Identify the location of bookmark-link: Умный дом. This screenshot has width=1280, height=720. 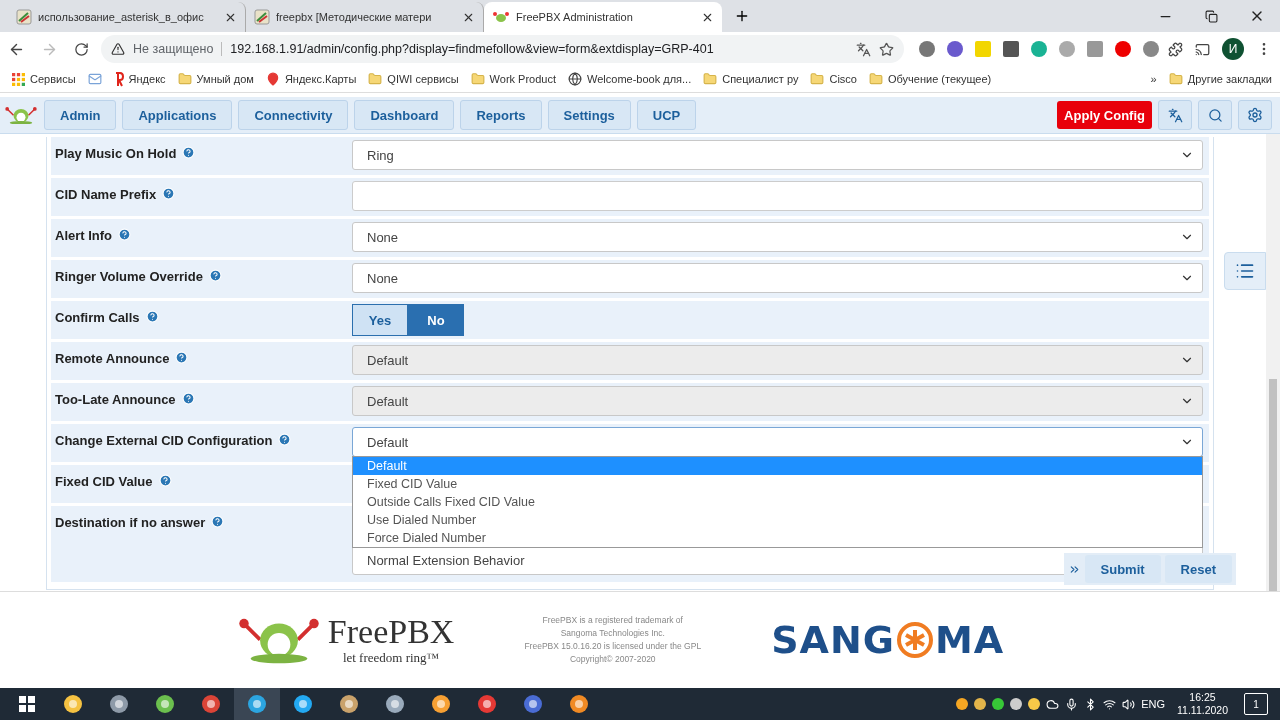
(225, 79).